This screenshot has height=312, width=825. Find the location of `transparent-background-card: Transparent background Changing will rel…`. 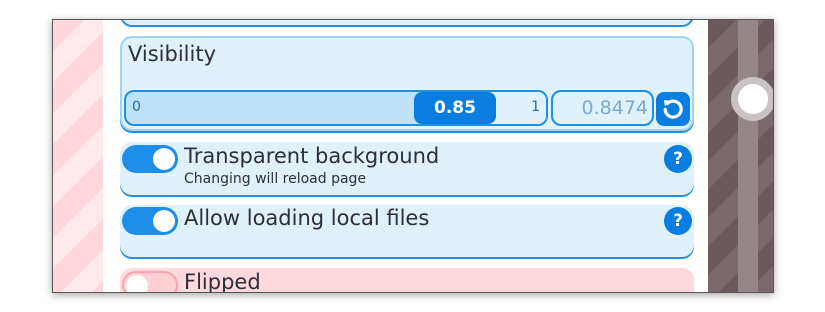

transparent-background-card: Transparent background Changing will rel… is located at coordinates (407, 168).